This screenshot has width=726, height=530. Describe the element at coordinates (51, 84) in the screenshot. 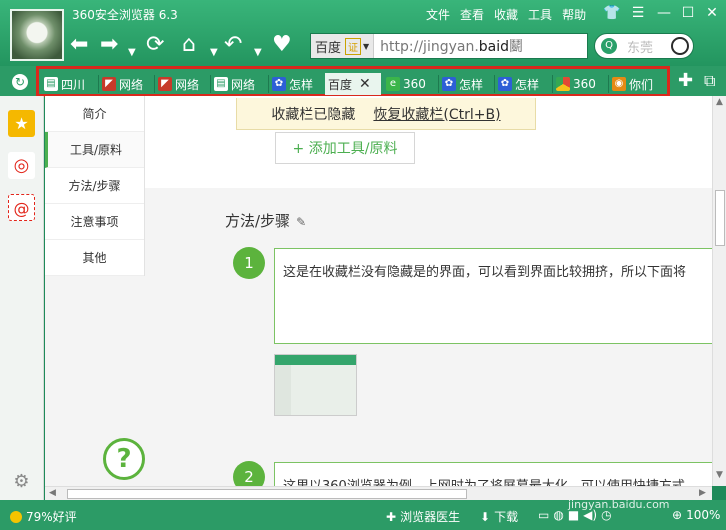

I see `document-icon: ▤` at that location.